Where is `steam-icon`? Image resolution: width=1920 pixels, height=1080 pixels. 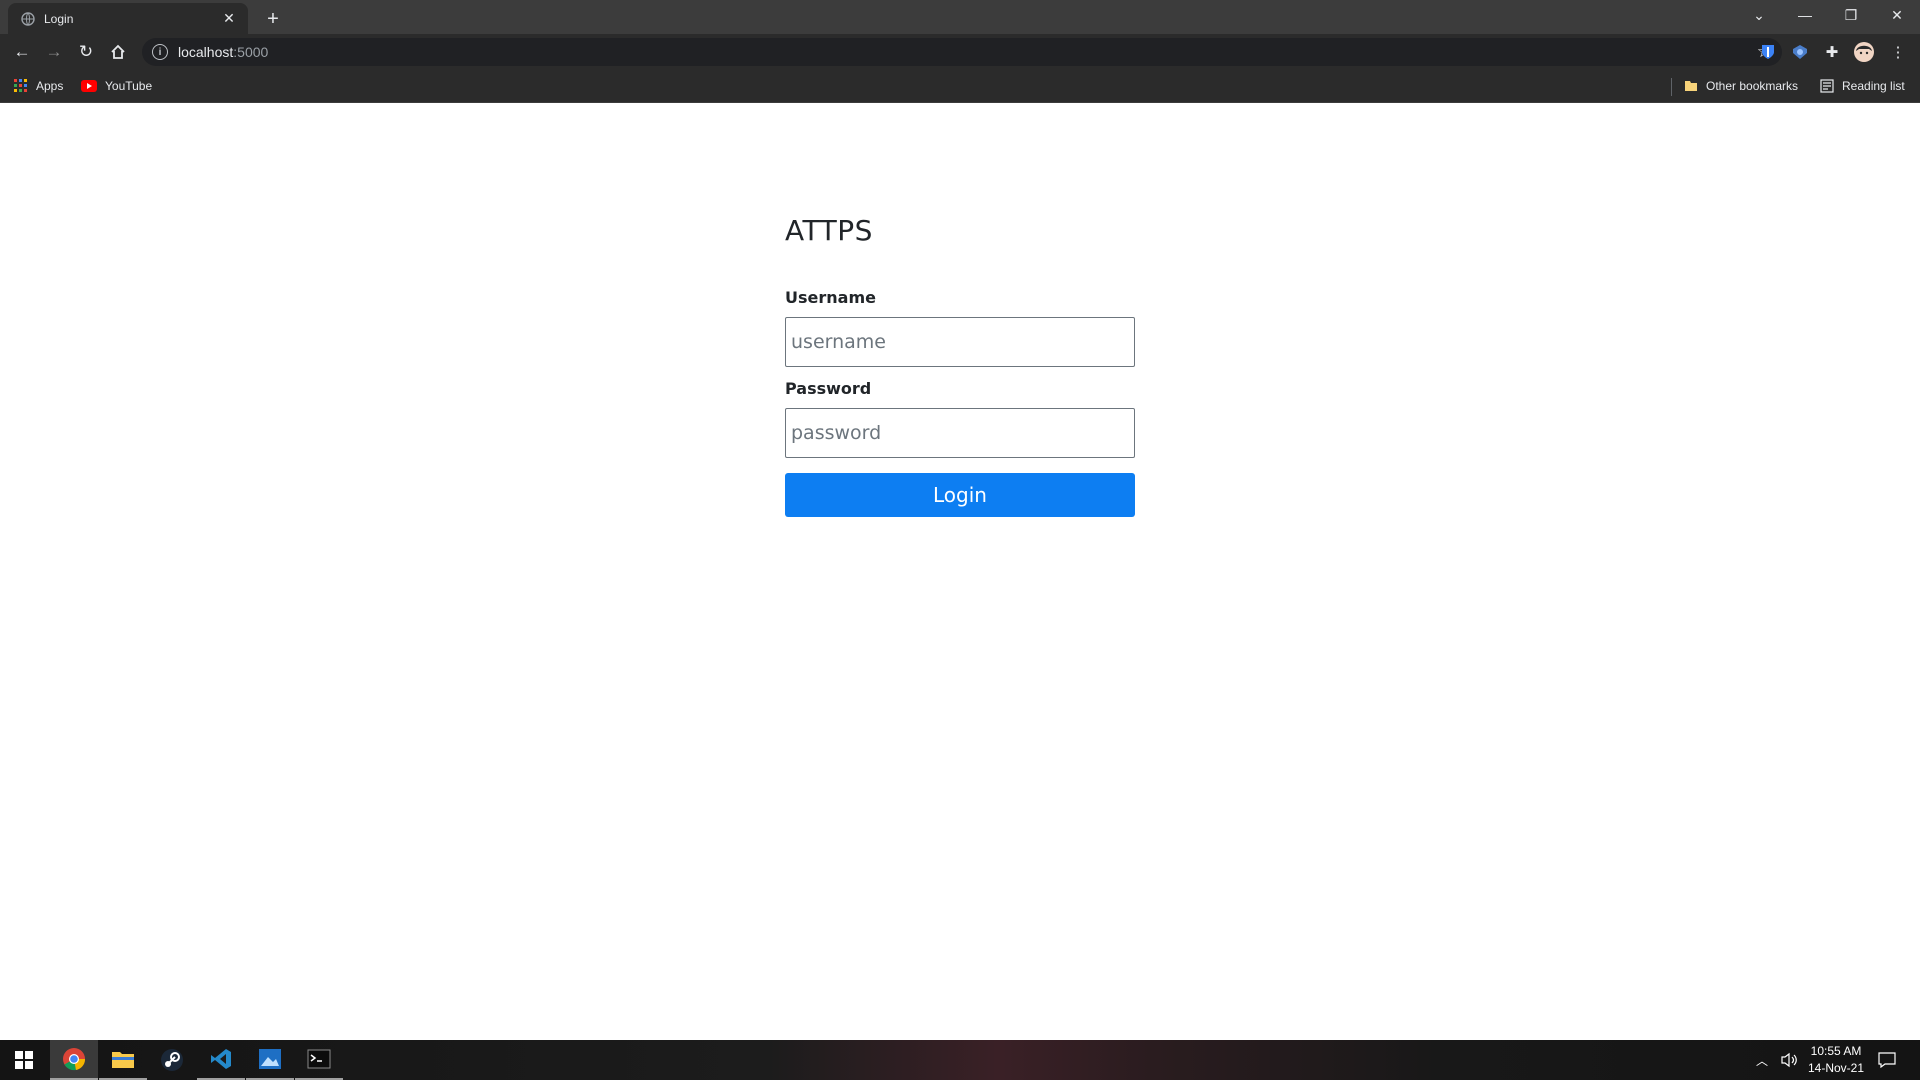
steam-icon is located at coordinates (172, 1060).